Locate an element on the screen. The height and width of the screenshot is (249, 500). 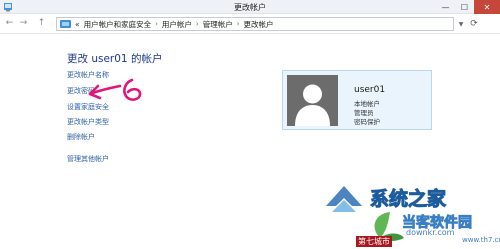
address-bar: « 用户帐户和家庭安全 › 用户帐户 › 管理帐户 › 更改帐户 is located at coordinates (255, 24).